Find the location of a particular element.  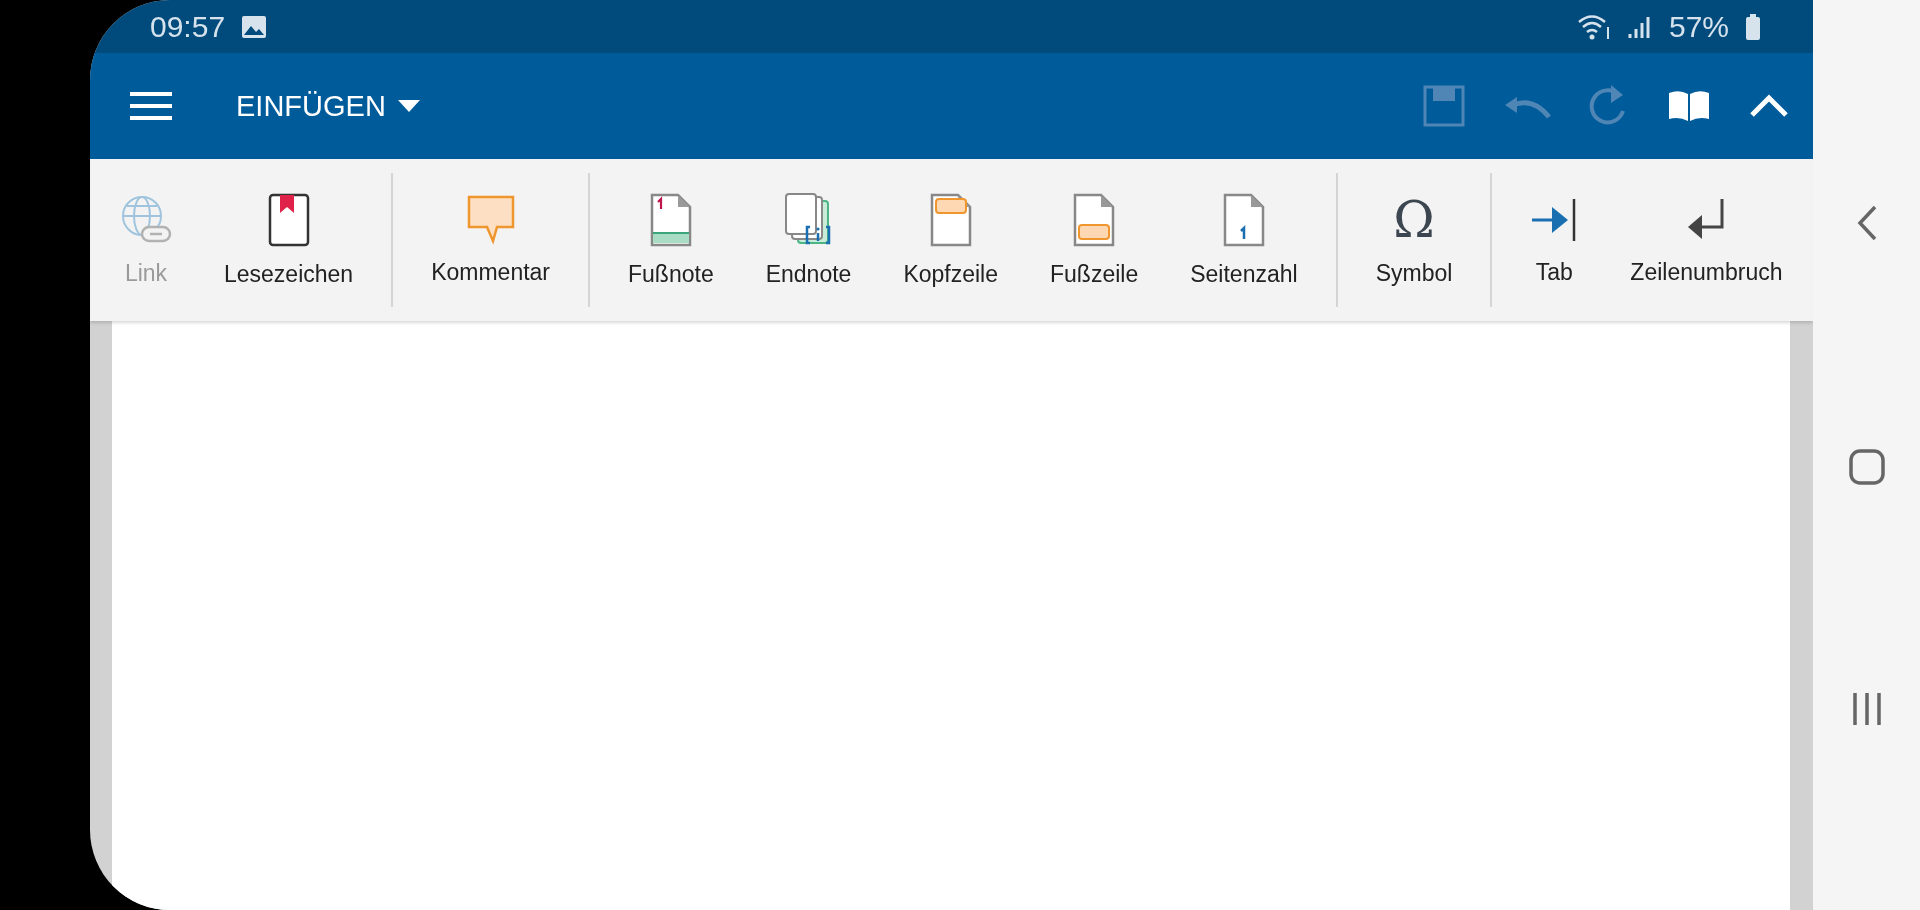

ribbon-button: Zeilenumbruch is located at coordinates (1706, 240).